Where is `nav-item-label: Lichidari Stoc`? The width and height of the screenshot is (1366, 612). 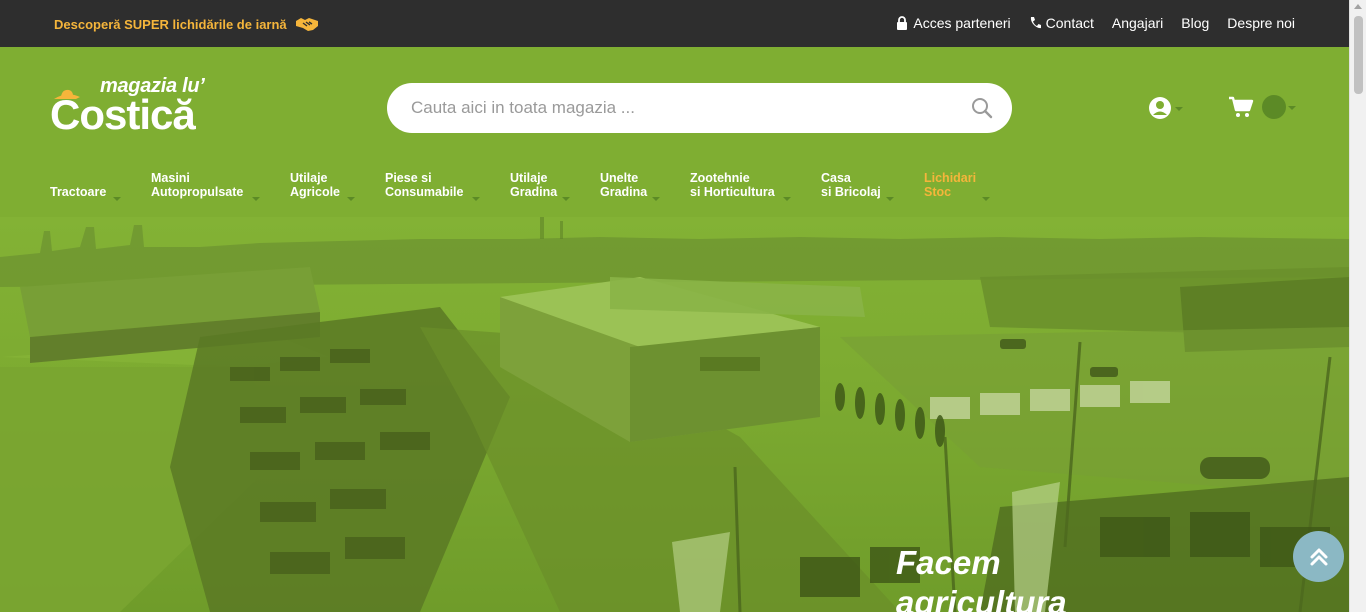 nav-item-label: Lichidari Stoc is located at coordinates (950, 185).